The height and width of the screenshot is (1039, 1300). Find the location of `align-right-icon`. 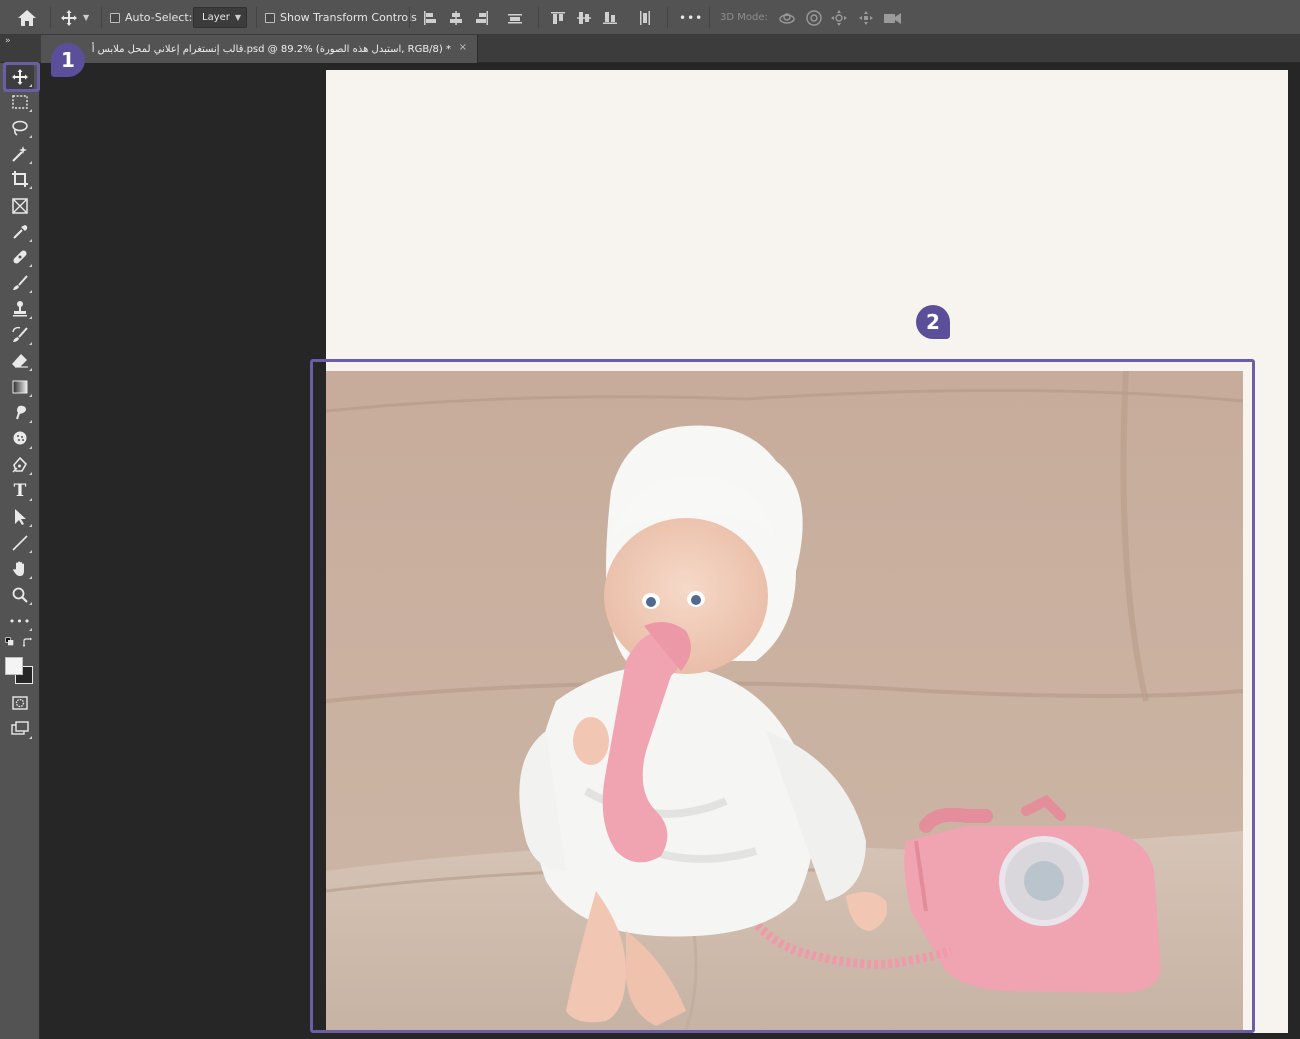

align-right-icon is located at coordinates (482, 17).